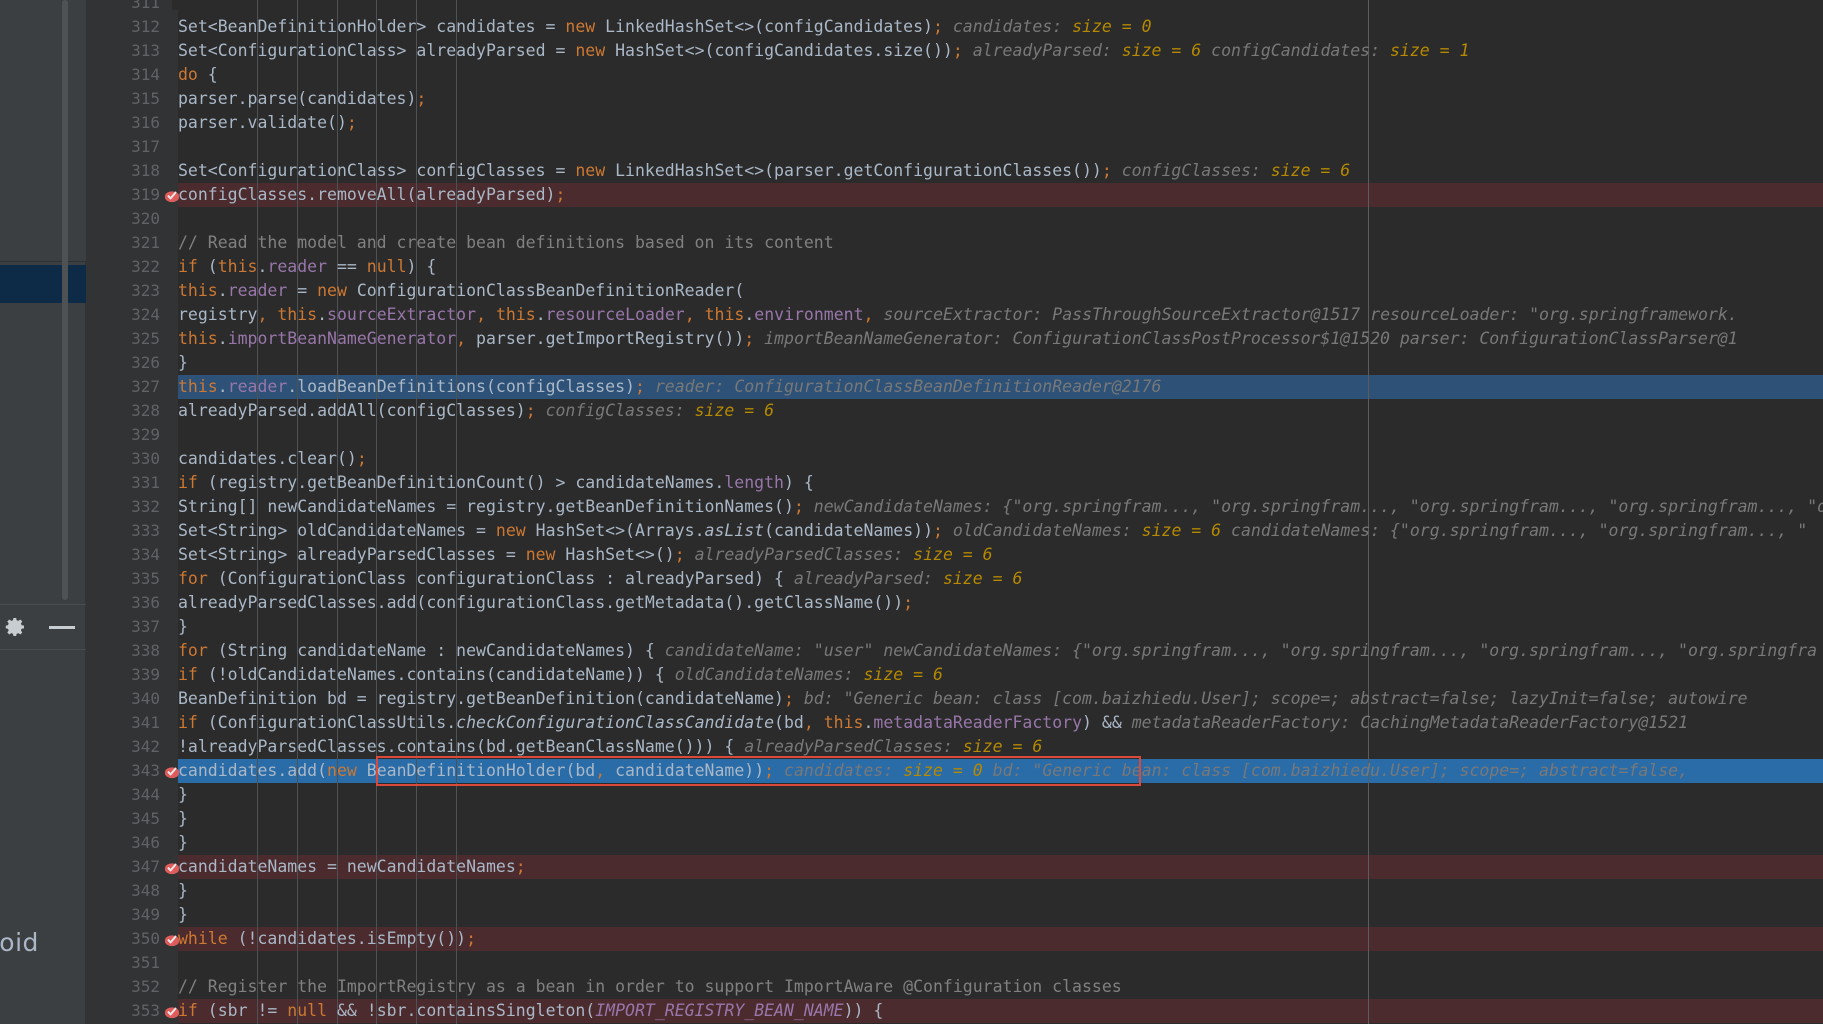  I want to click on line-number: 330, so click(145, 458).